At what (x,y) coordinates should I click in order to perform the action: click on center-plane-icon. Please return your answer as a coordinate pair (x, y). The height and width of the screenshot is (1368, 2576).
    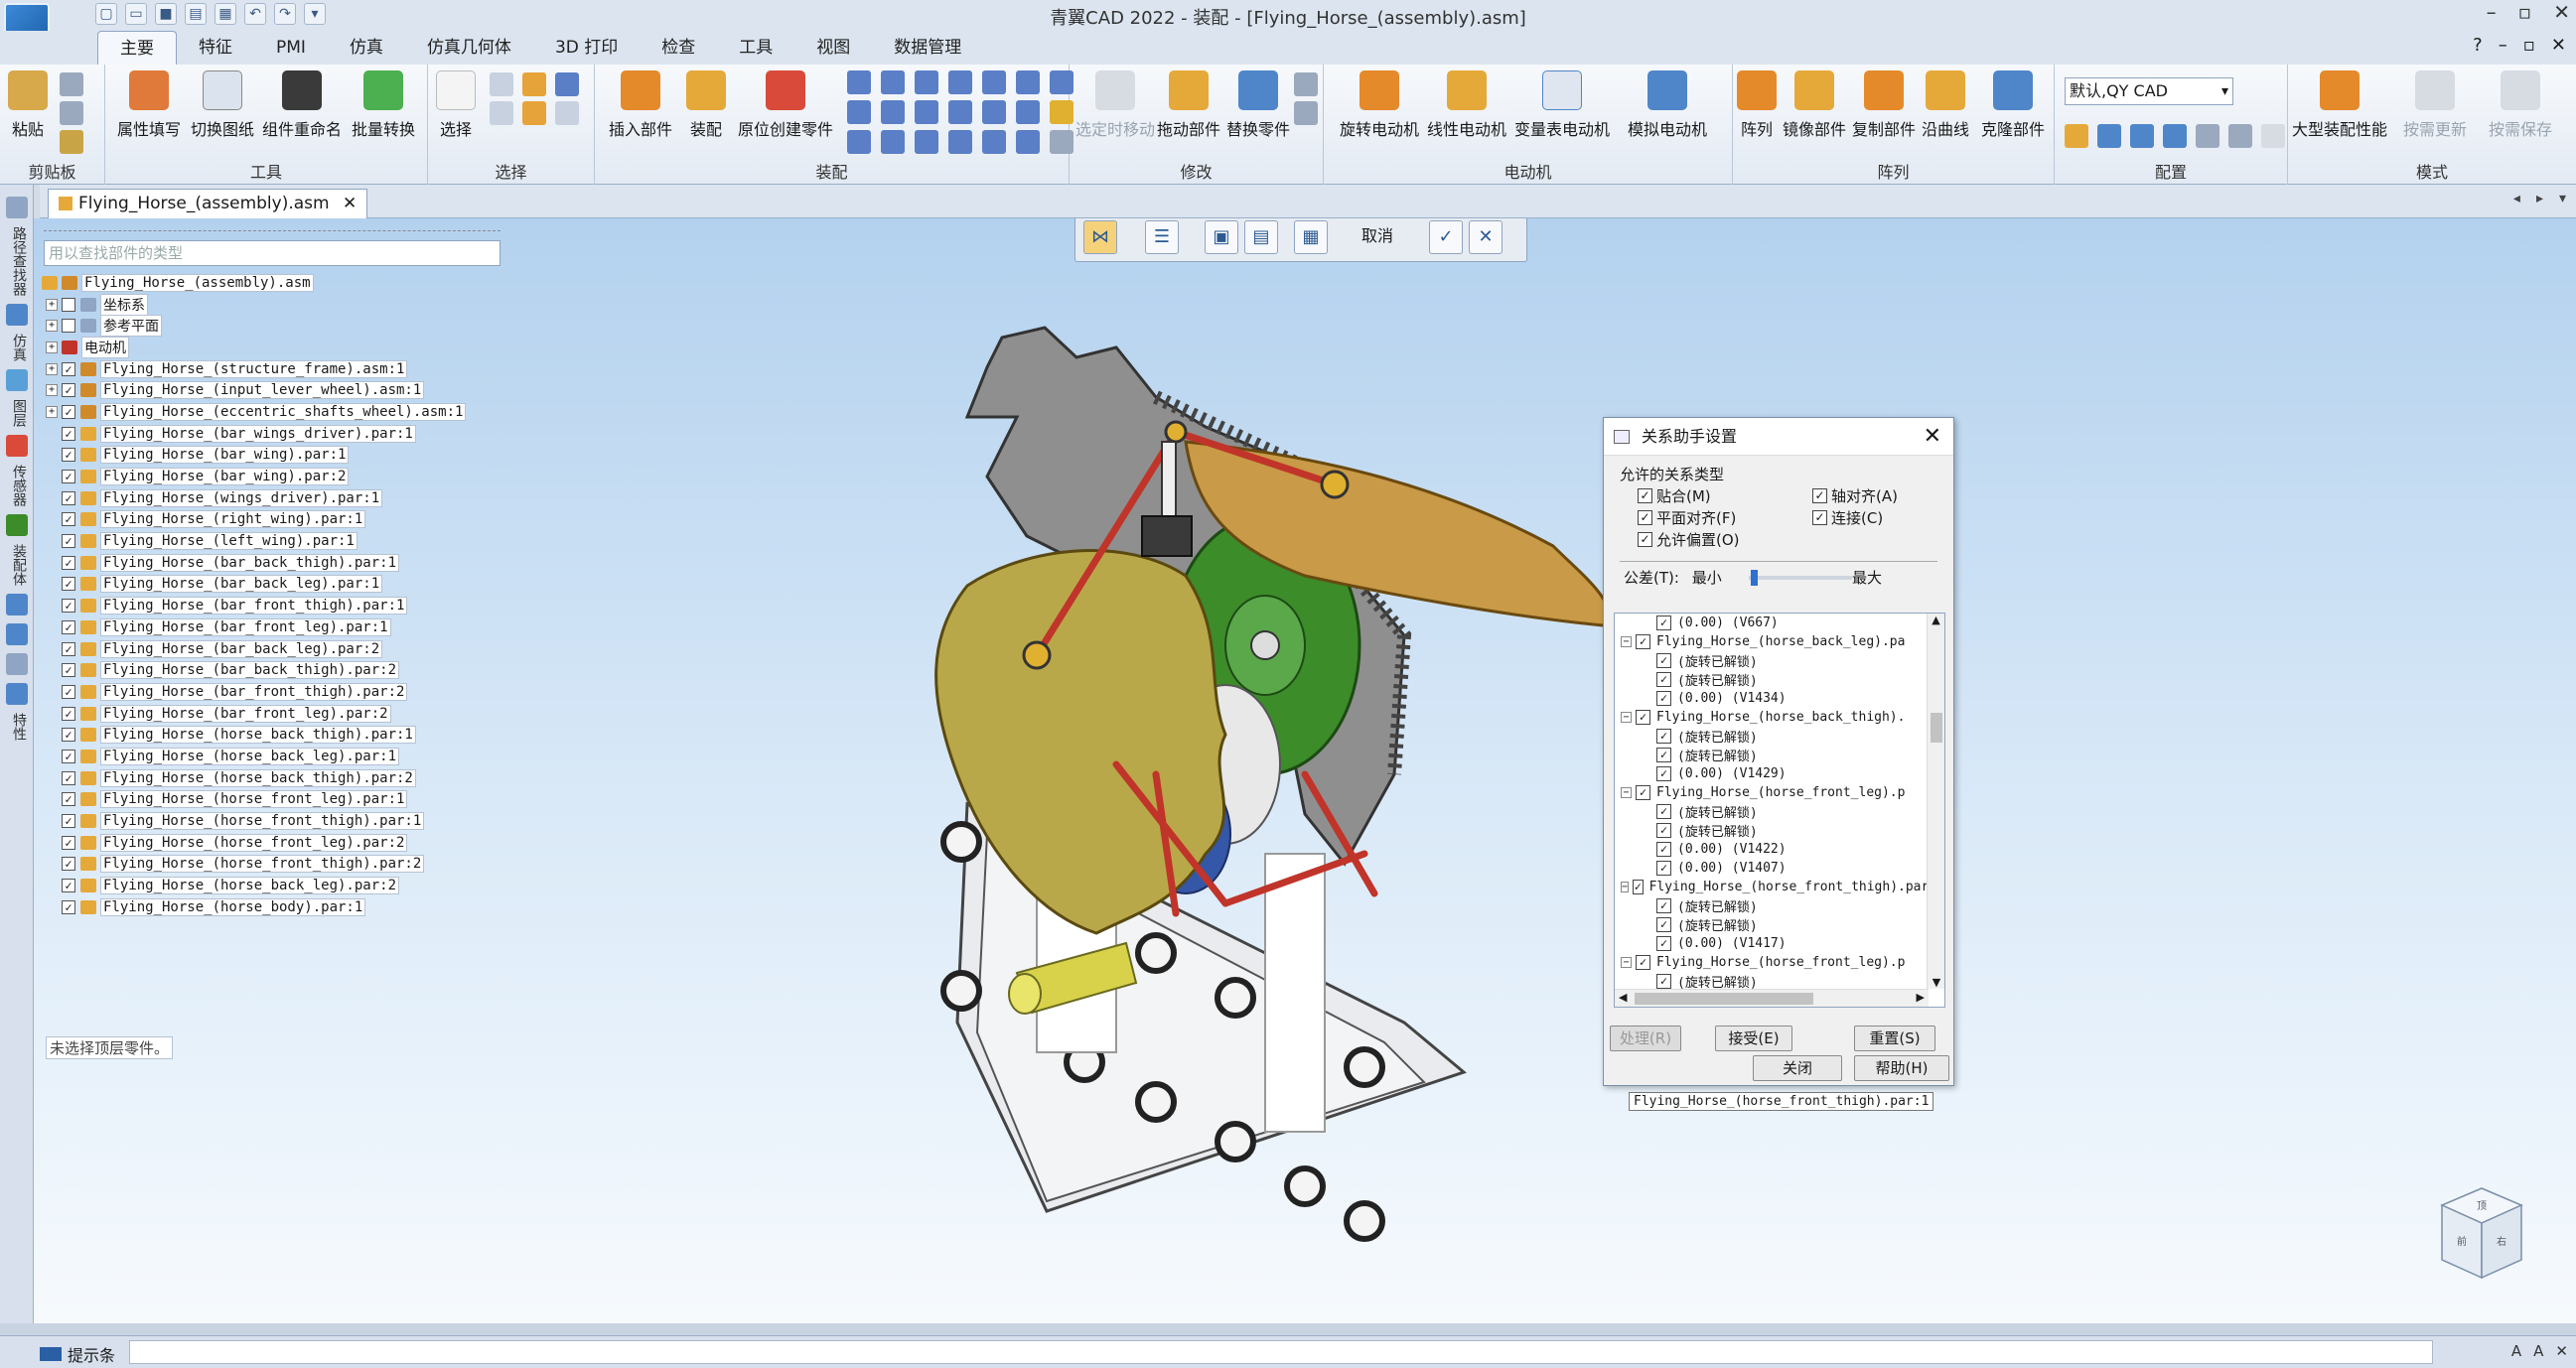
    Looking at the image, I should click on (859, 142).